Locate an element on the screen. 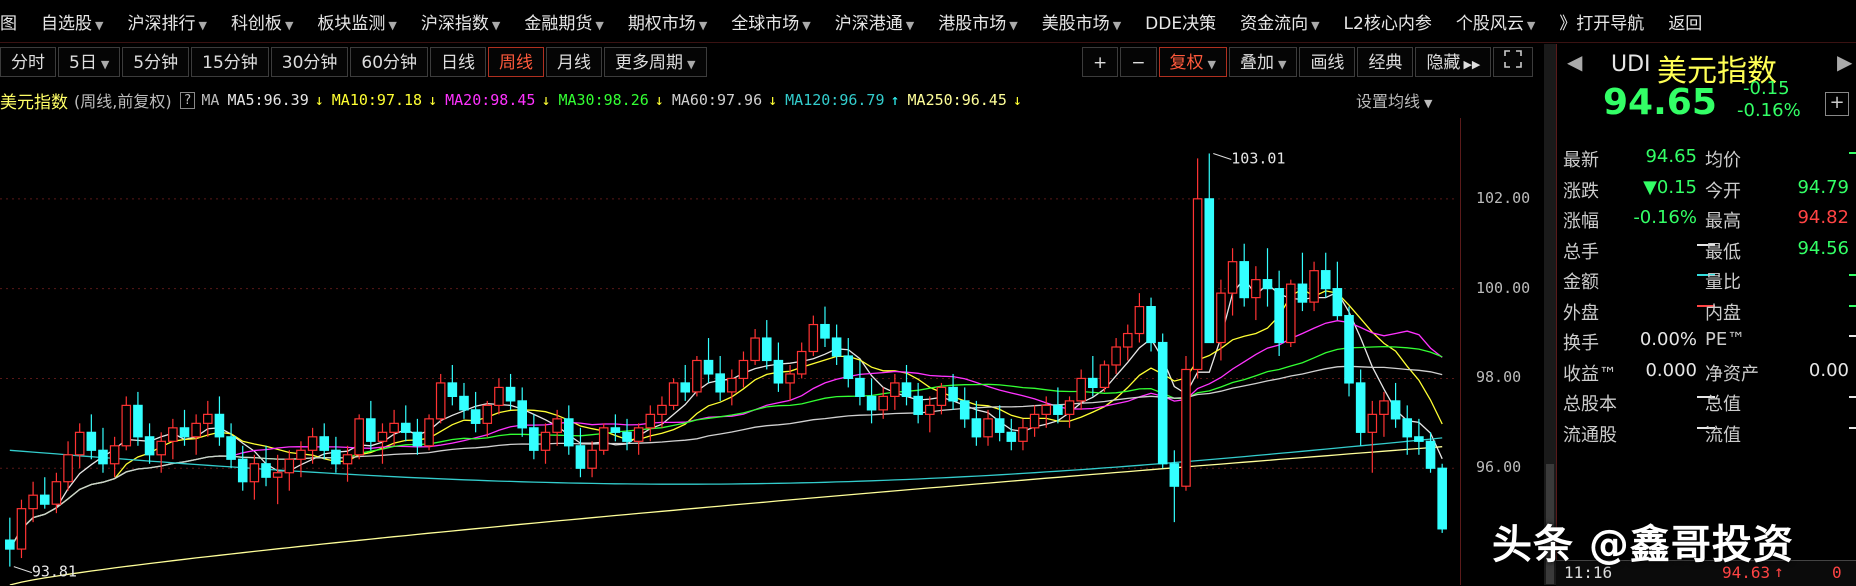  period-label: 更多周期 is located at coordinates (649, 63).